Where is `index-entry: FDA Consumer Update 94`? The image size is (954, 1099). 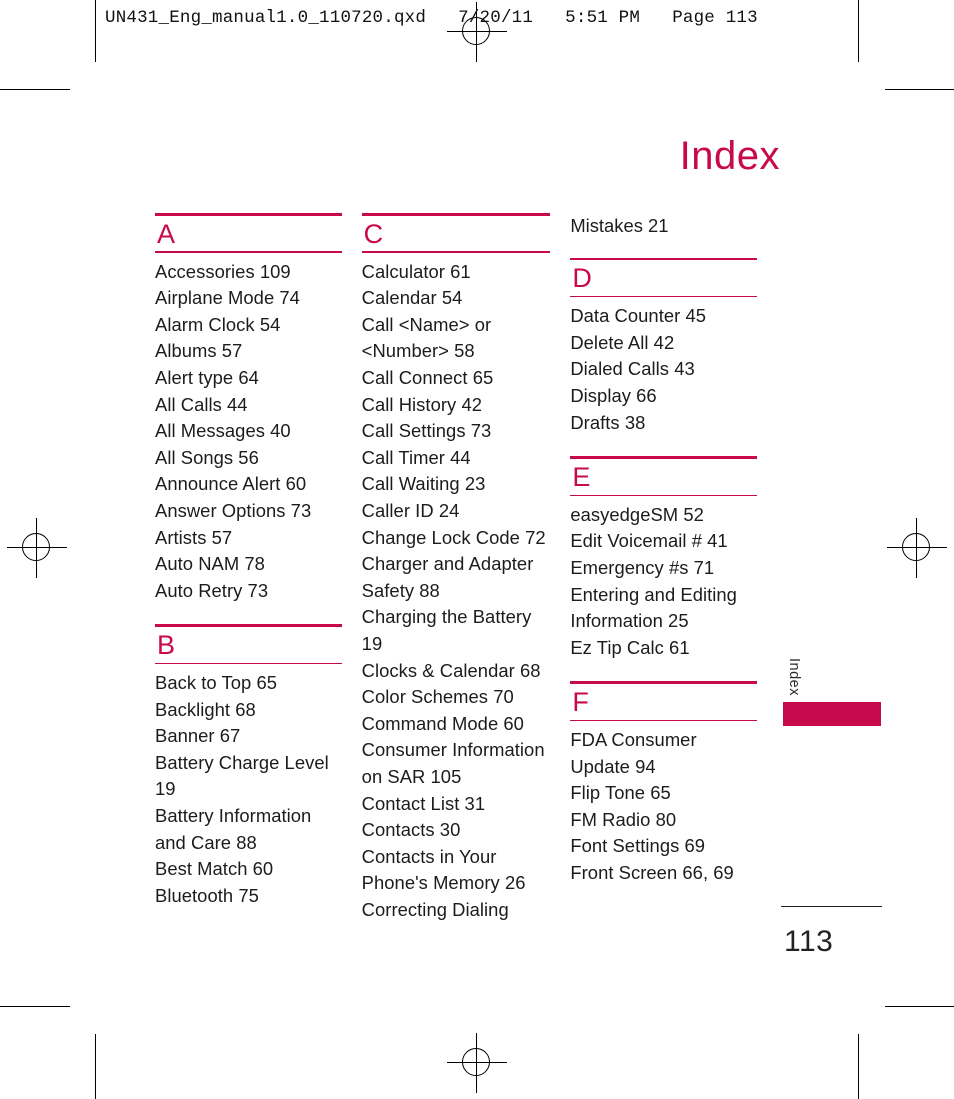 index-entry: FDA Consumer Update 94 is located at coordinates (663, 753).